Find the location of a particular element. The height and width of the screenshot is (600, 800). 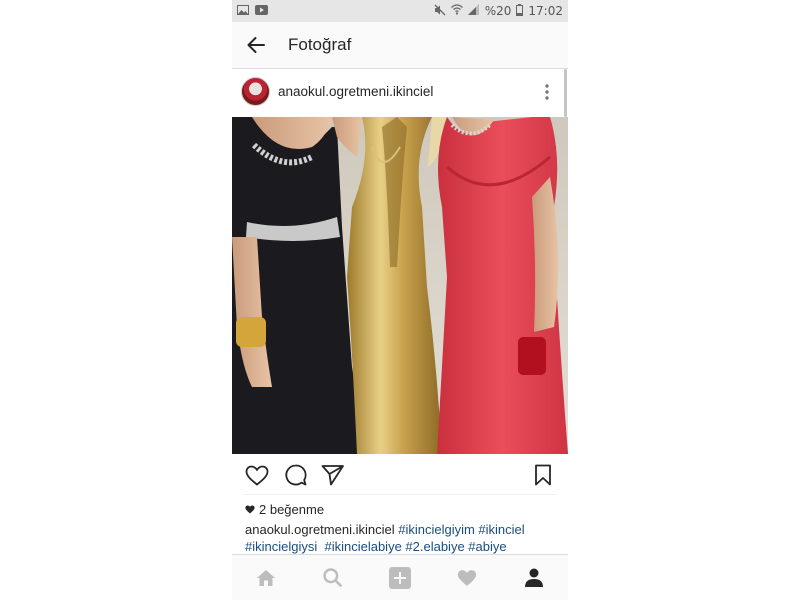

post-actions is located at coordinates (400, 475).